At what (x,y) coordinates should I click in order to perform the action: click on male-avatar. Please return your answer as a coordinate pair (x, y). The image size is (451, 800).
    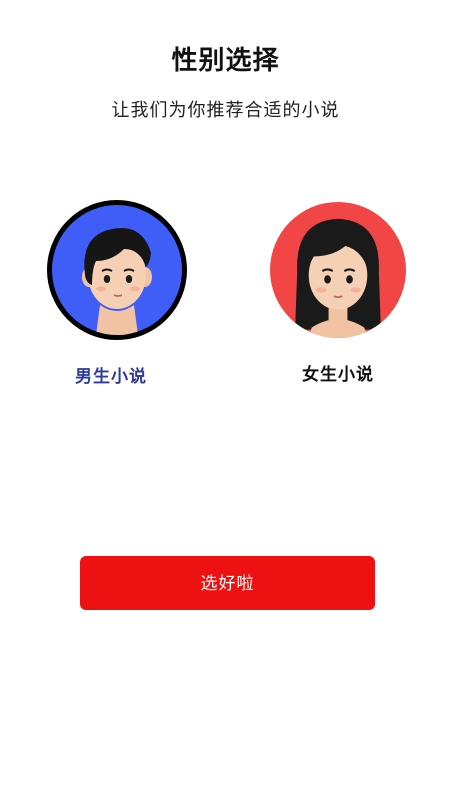
    Looking at the image, I should click on (117, 270).